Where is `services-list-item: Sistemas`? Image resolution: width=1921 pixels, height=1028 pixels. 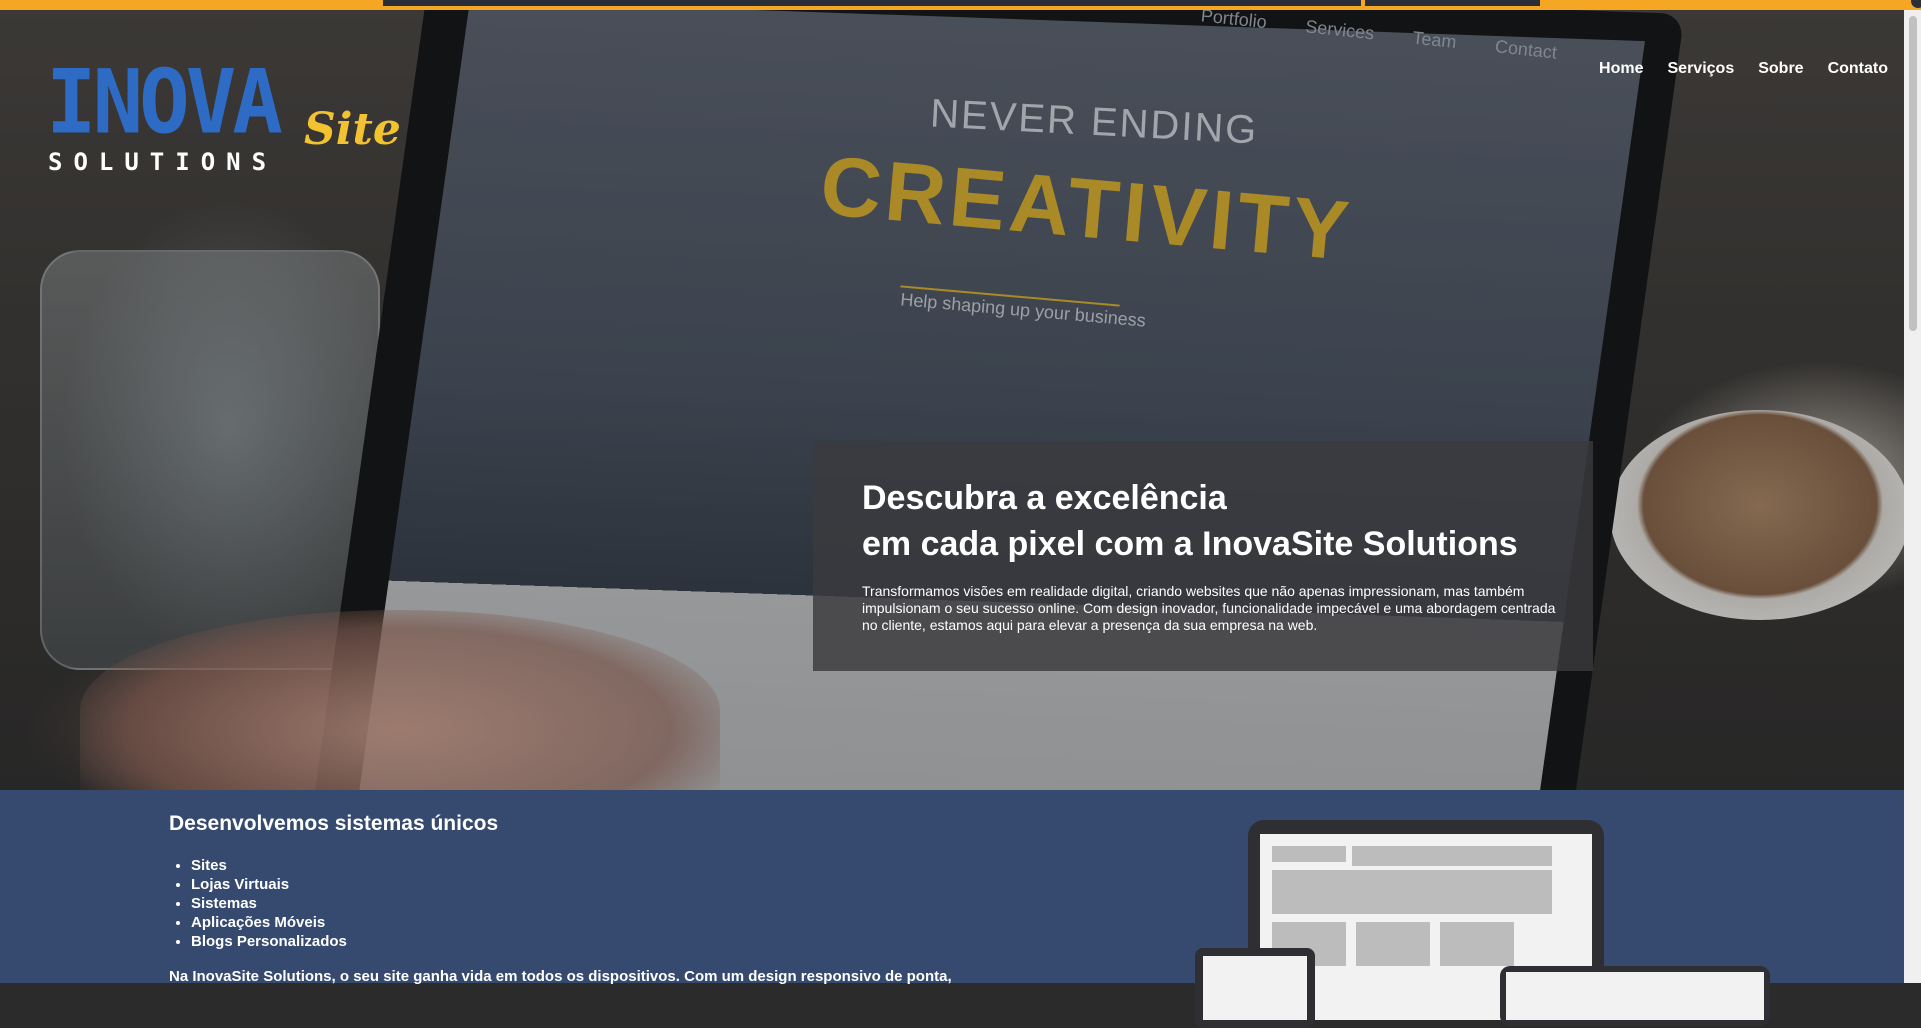
services-list-item: Sistemas is located at coordinates (269, 903).